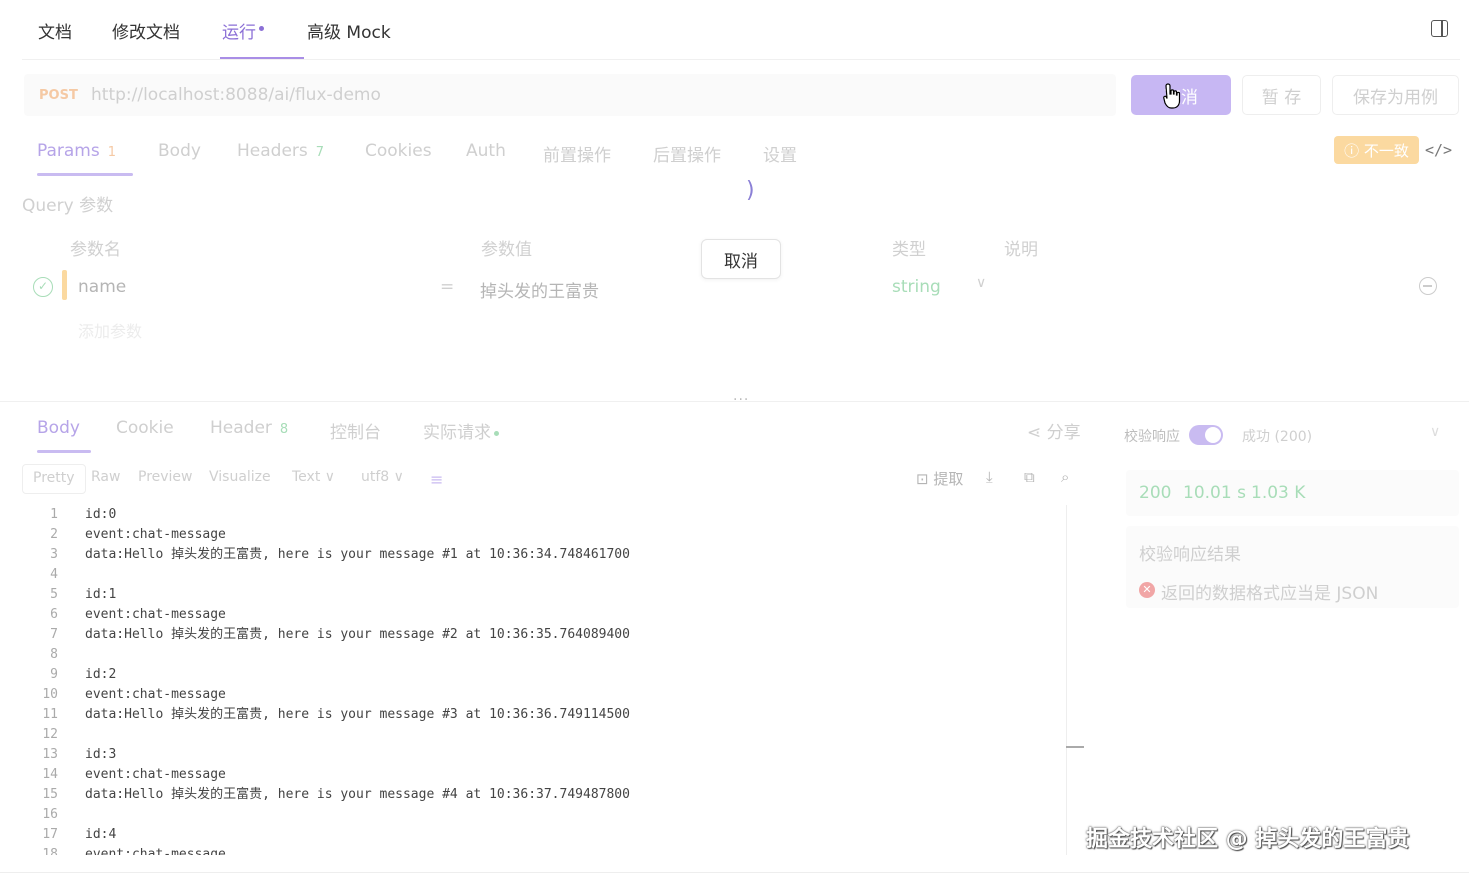 The width and height of the screenshot is (1469, 875). Describe the element at coordinates (54, 594) in the screenshot. I see `line-number: 5` at that location.